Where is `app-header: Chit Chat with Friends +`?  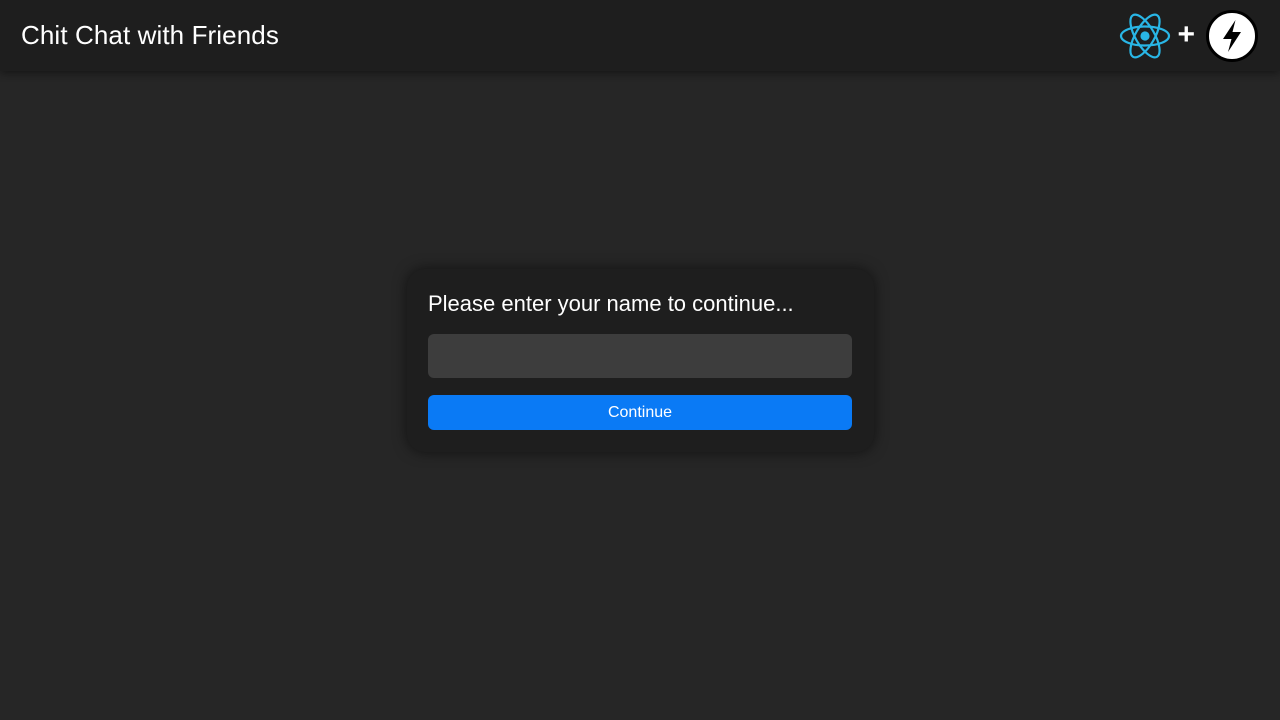 app-header: Chit Chat with Friends + is located at coordinates (640, 35).